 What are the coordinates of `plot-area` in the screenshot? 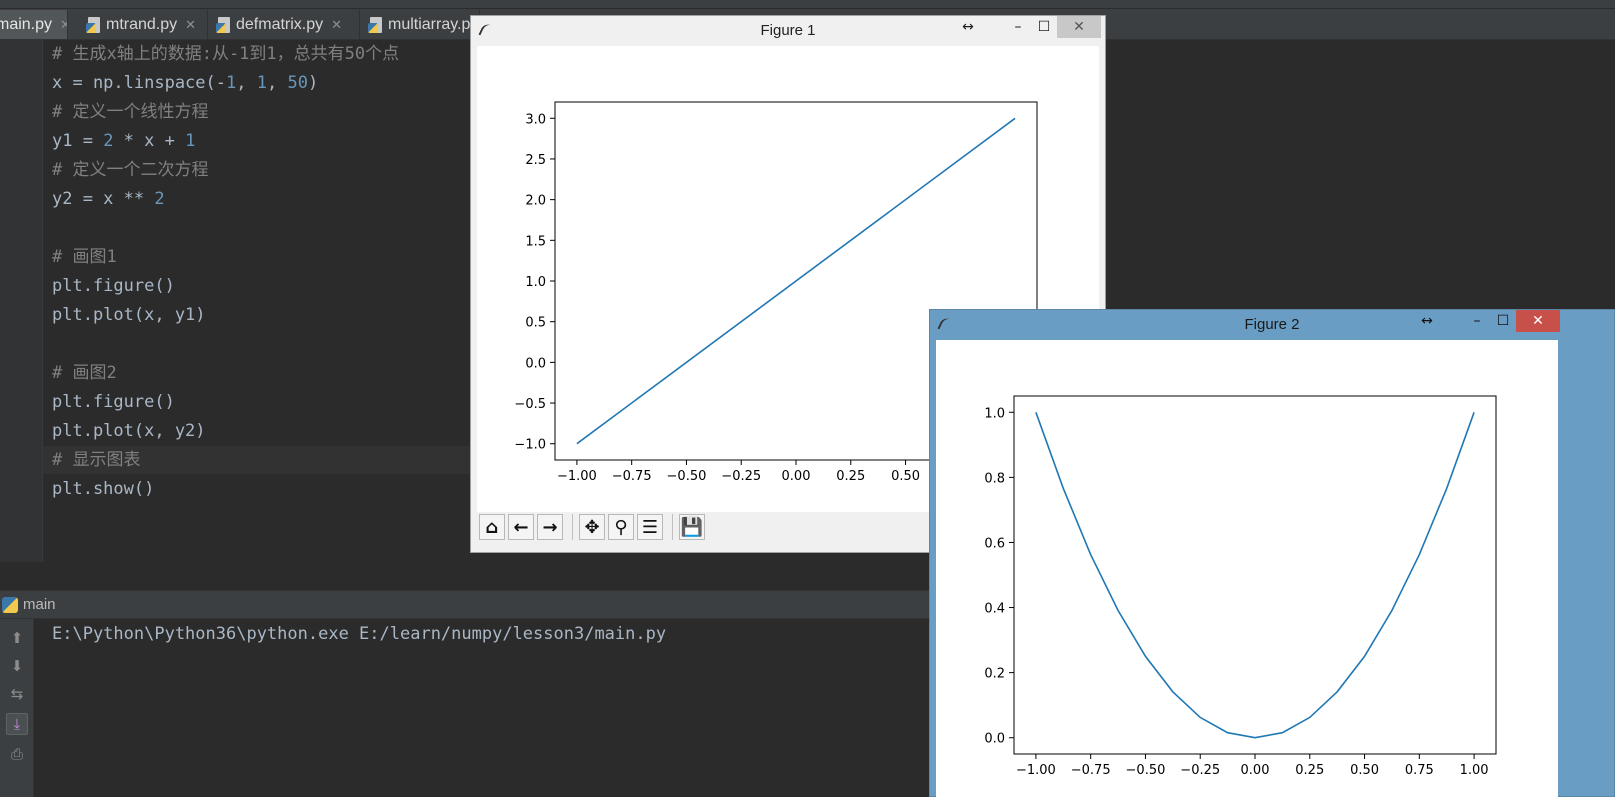 It's located at (1255, 575).